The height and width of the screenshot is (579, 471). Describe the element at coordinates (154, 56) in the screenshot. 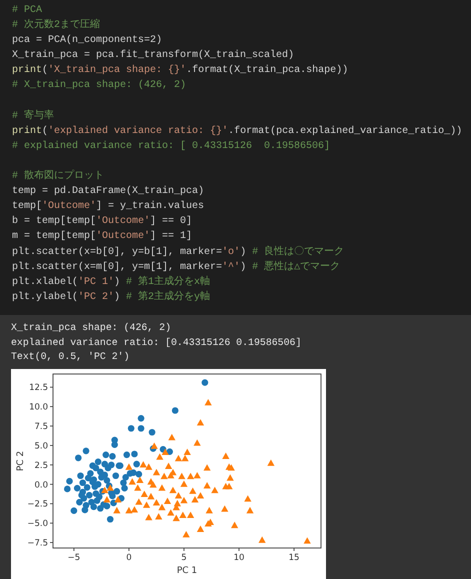

I see `code-line: X_train_pca = pca.fit_transform(X_train_scaled)` at that location.